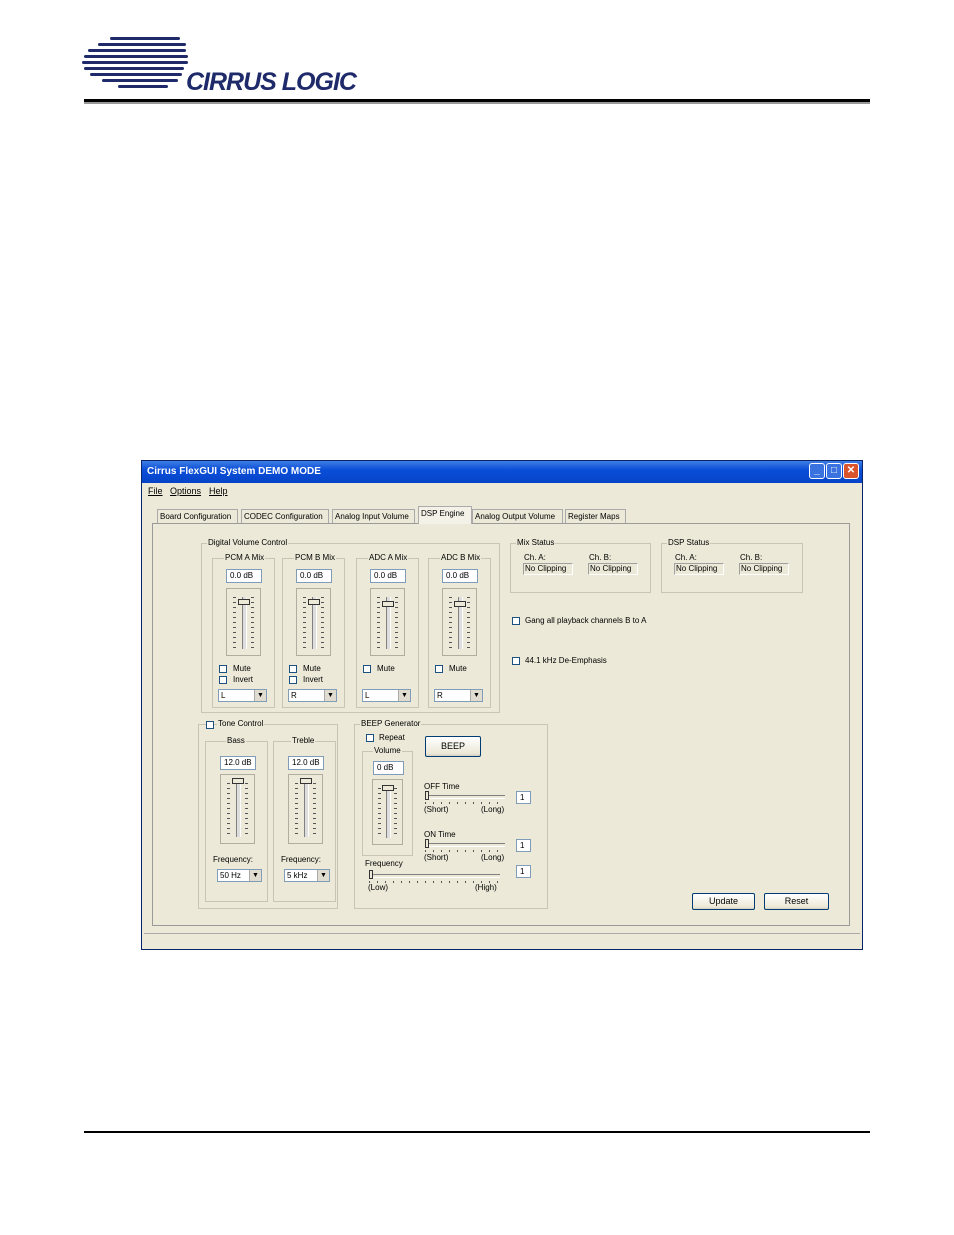 The height and width of the screenshot is (1235, 954). Describe the element at coordinates (367, 669) in the screenshot. I see `adc-a-mute-checkbox` at that location.